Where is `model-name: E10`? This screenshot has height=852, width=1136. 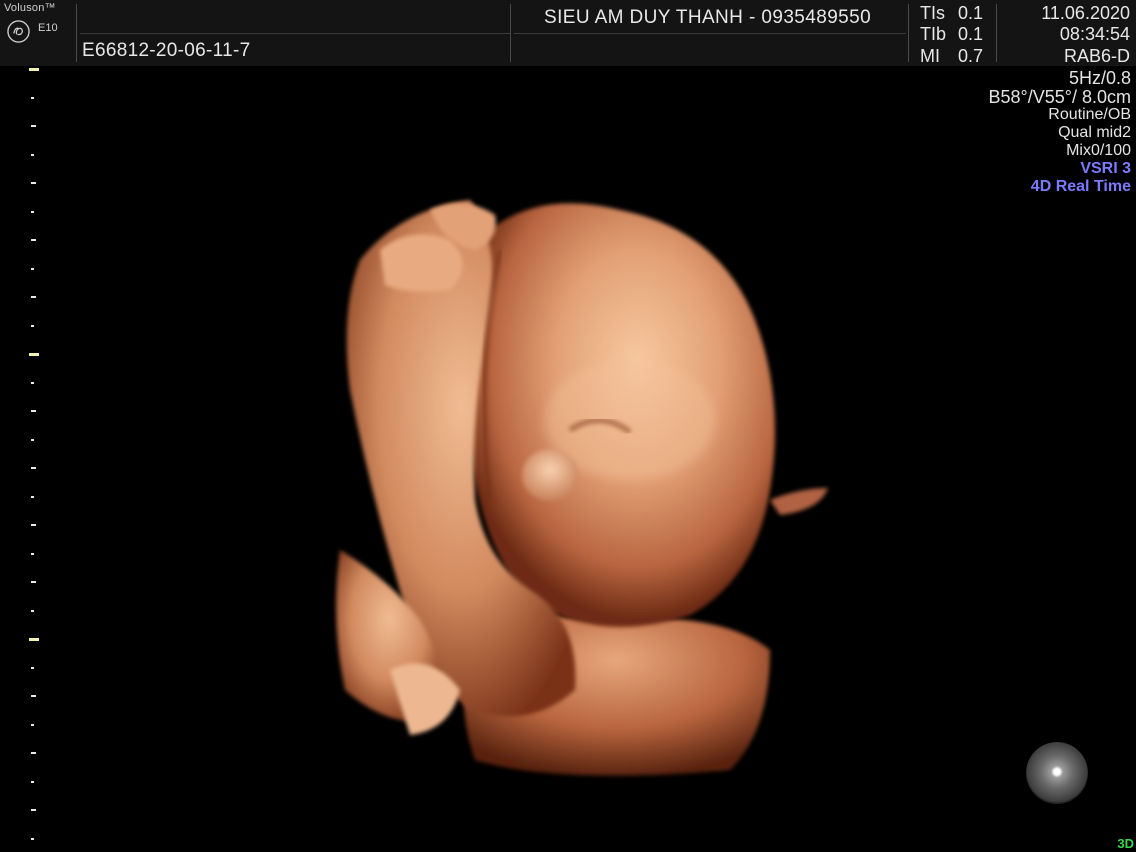 model-name: E10 is located at coordinates (48, 28).